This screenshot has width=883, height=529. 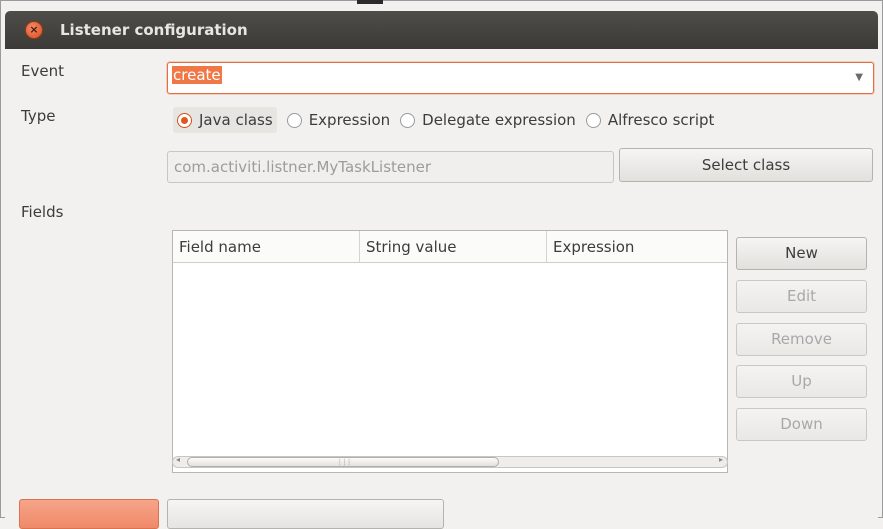 What do you see at coordinates (721, 459) in the screenshot?
I see `scroll-right-icon: ▸` at bounding box center [721, 459].